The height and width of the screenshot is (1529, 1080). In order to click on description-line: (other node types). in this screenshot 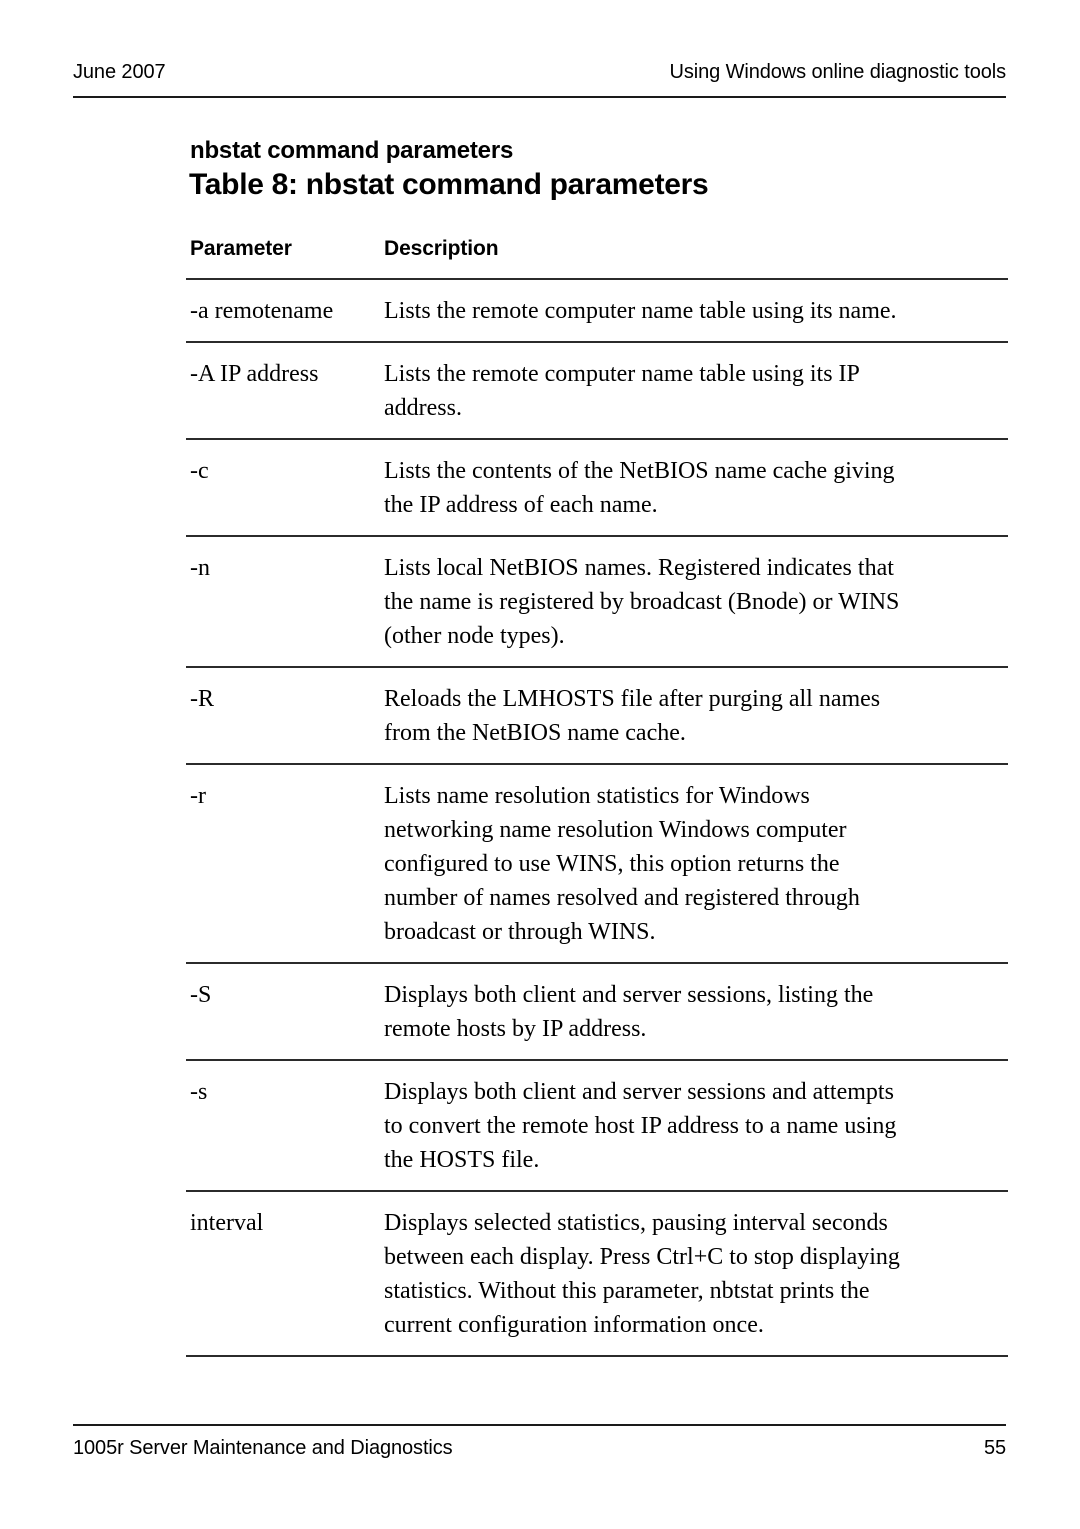, I will do `click(474, 636)`.